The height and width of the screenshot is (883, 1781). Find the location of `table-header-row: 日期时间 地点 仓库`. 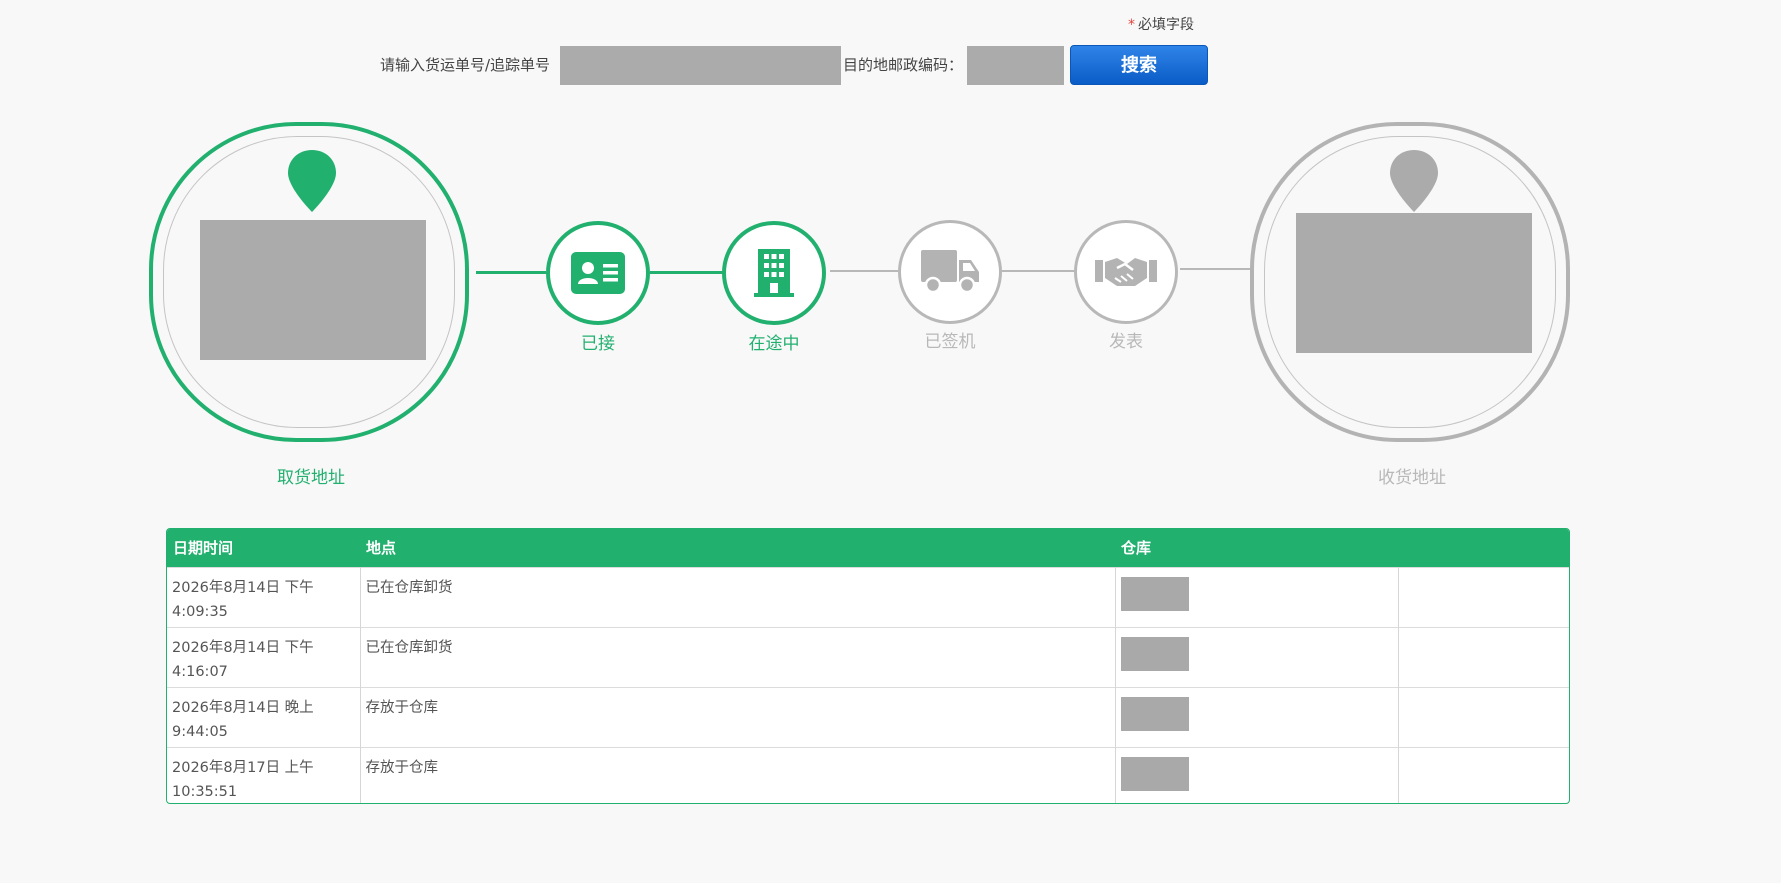

table-header-row: 日期时间 地点 仓库 is located at coordinates (868, 548).